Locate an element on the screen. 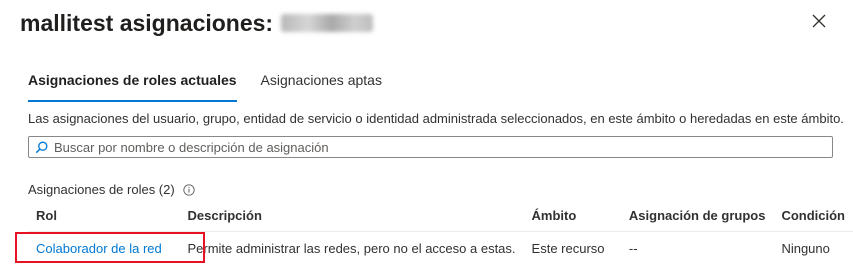 This screenshot has width=853, height=267. column-header-scope: Ámbito is located at coordinates (572, 216).